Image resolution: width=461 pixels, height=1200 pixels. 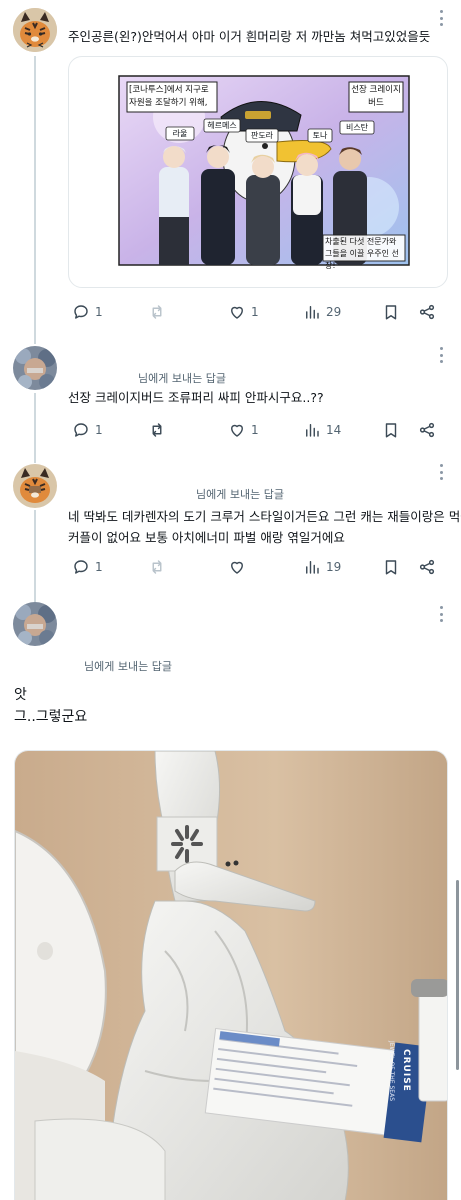 What do you see at coordinates (357, 127) in the screenshot?
I see `comic-name-4: 비스탄` at bounding box center [357, 127].